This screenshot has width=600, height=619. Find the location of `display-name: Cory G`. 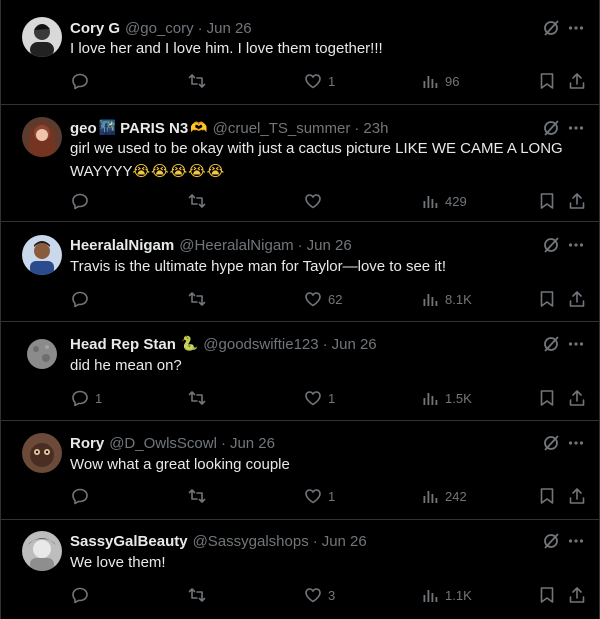

display-name: Cory G is located at coordinates (95, 28).